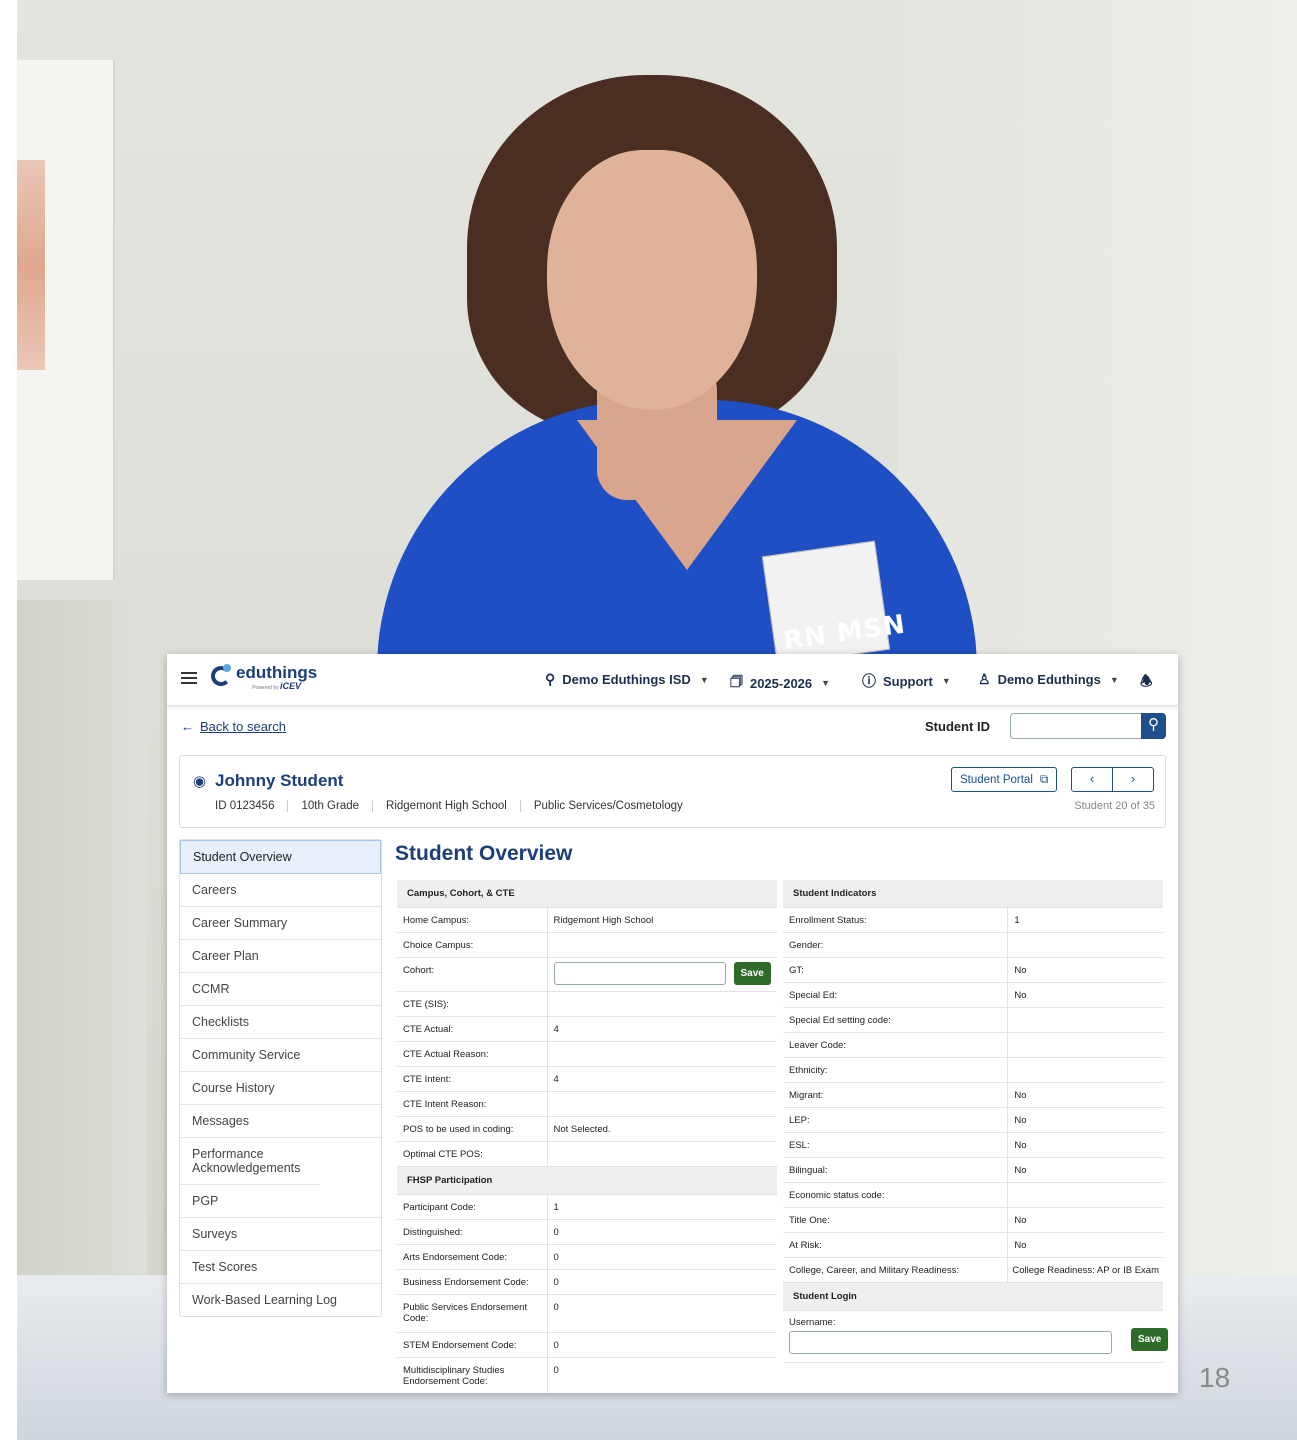 The image size is (1297, 1440). I want to click on district-label: Demo Eduthings ISD, so click(626, 679).